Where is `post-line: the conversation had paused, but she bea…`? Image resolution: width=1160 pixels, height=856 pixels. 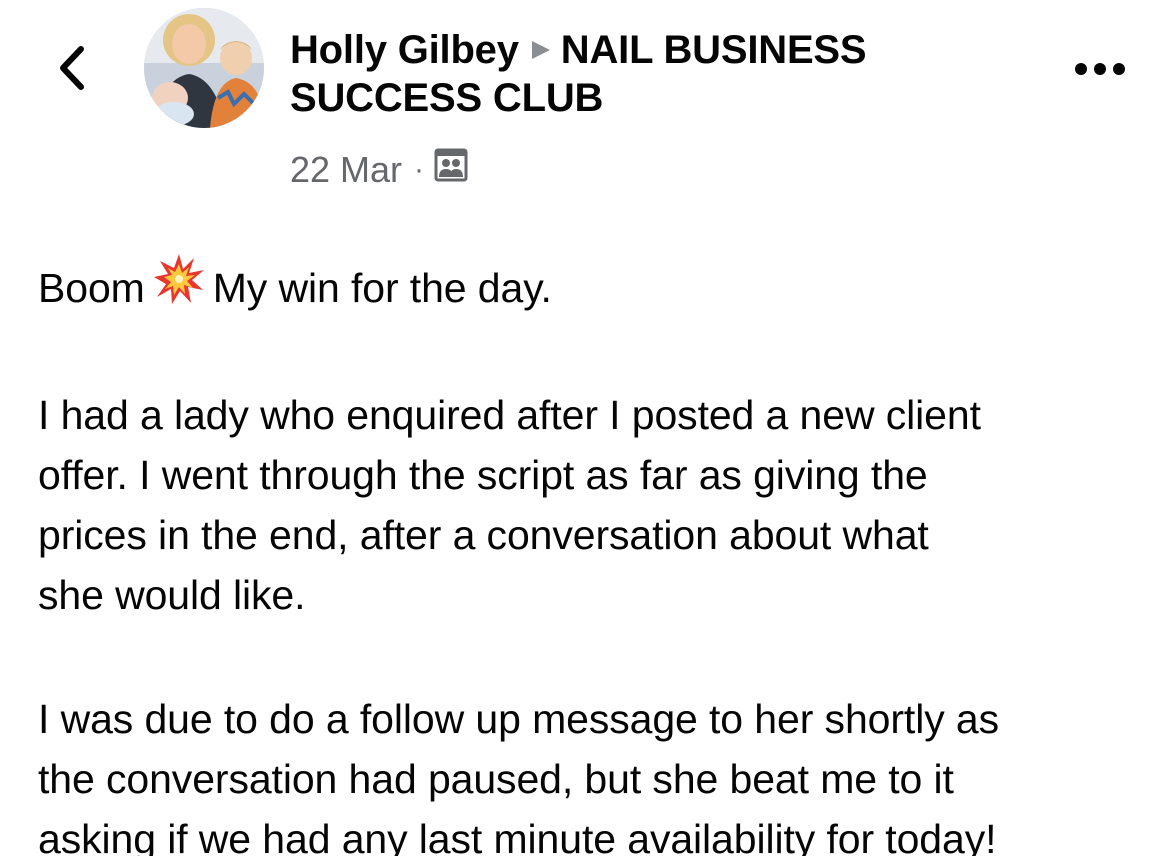 post-line: the conversation had paused, but she bea… is located at coordinates (496, 779).